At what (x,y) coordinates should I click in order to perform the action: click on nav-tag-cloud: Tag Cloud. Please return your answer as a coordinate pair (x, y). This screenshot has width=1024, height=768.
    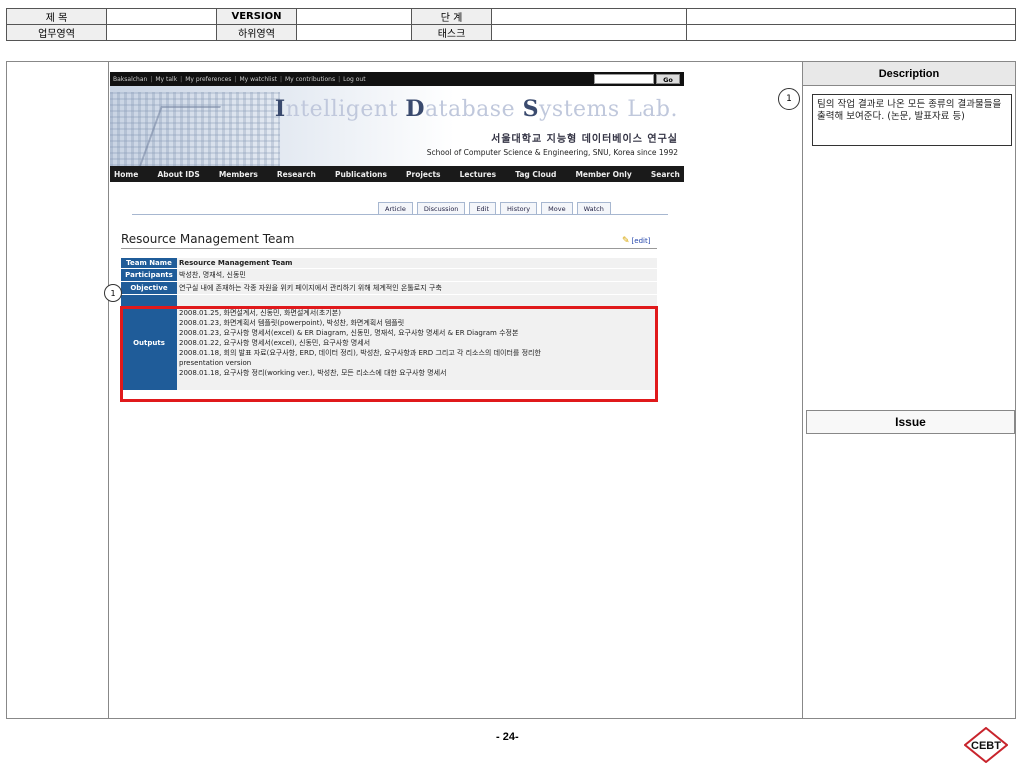
    Looking at the image, I should click on (535, 174).